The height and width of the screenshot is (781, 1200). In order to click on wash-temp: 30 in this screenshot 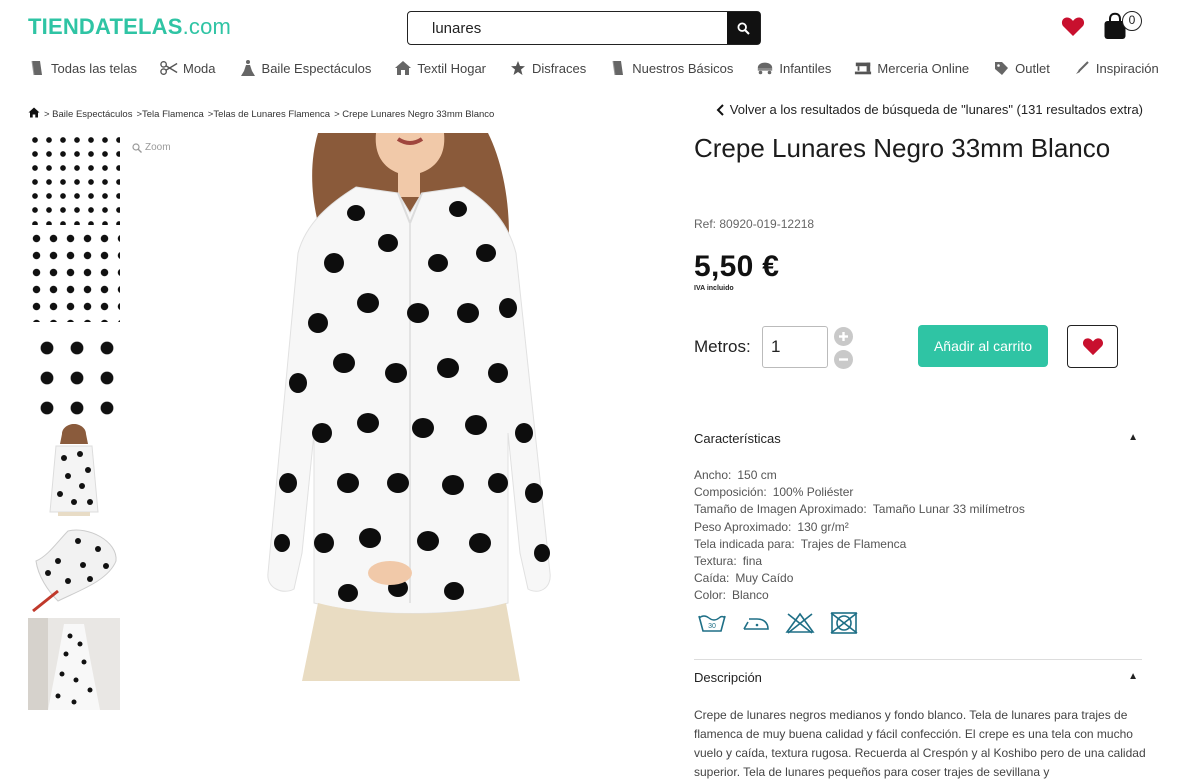, I will do `click(712, 626)`.